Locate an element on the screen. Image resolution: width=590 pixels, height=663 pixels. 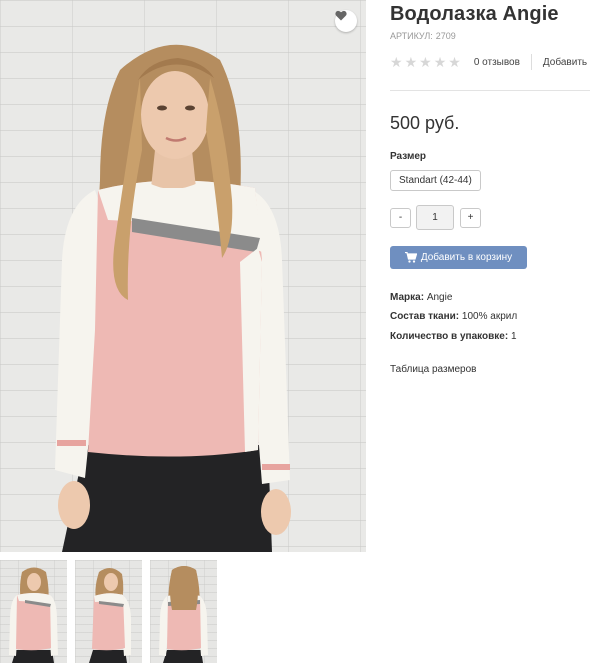
product-sku: АРТИКУЛ: 2709 is located at coordinates (423, 36).